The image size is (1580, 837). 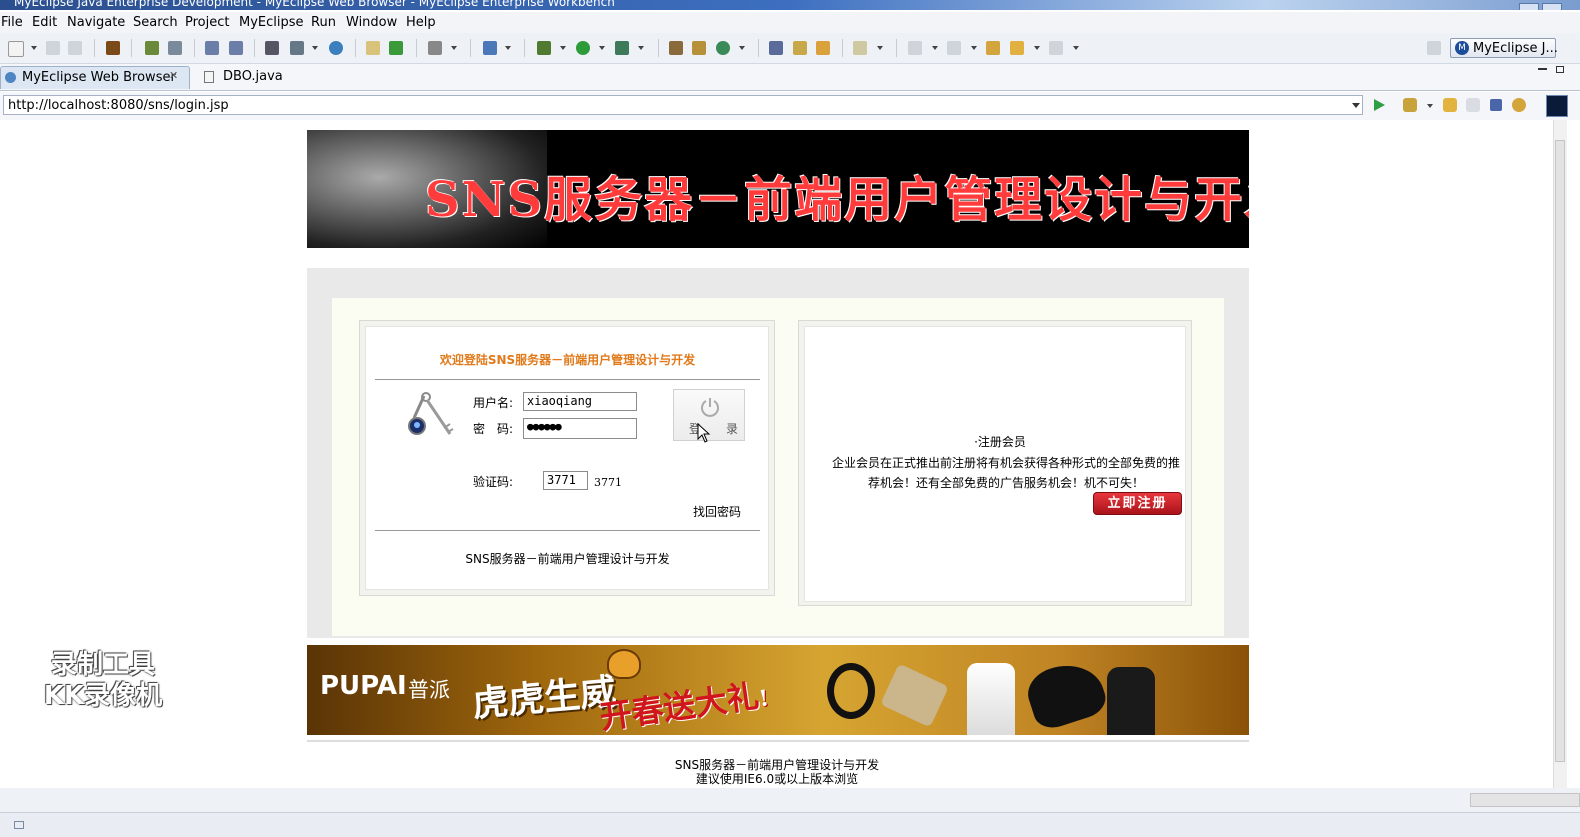 I want to click on forward-dropdown-icon, so click(x=1076, y=48).